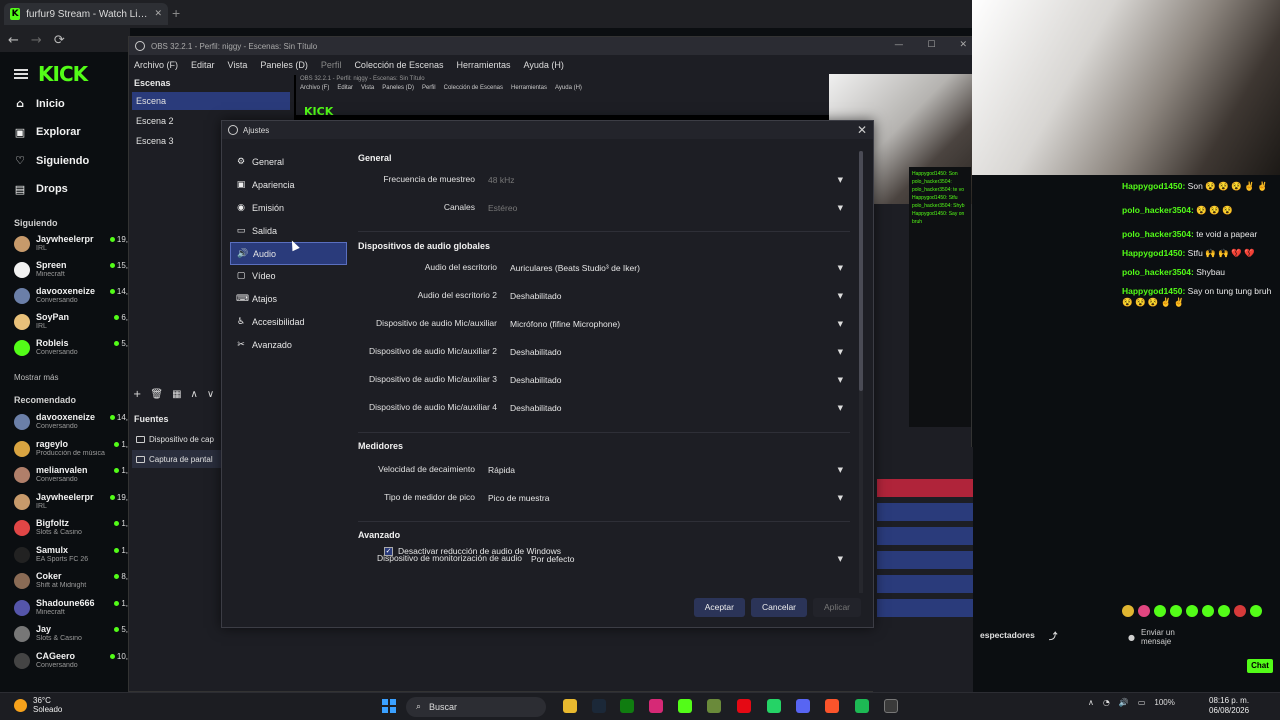  I want to click on menu-item: Archivo (F), so click(156, 65).